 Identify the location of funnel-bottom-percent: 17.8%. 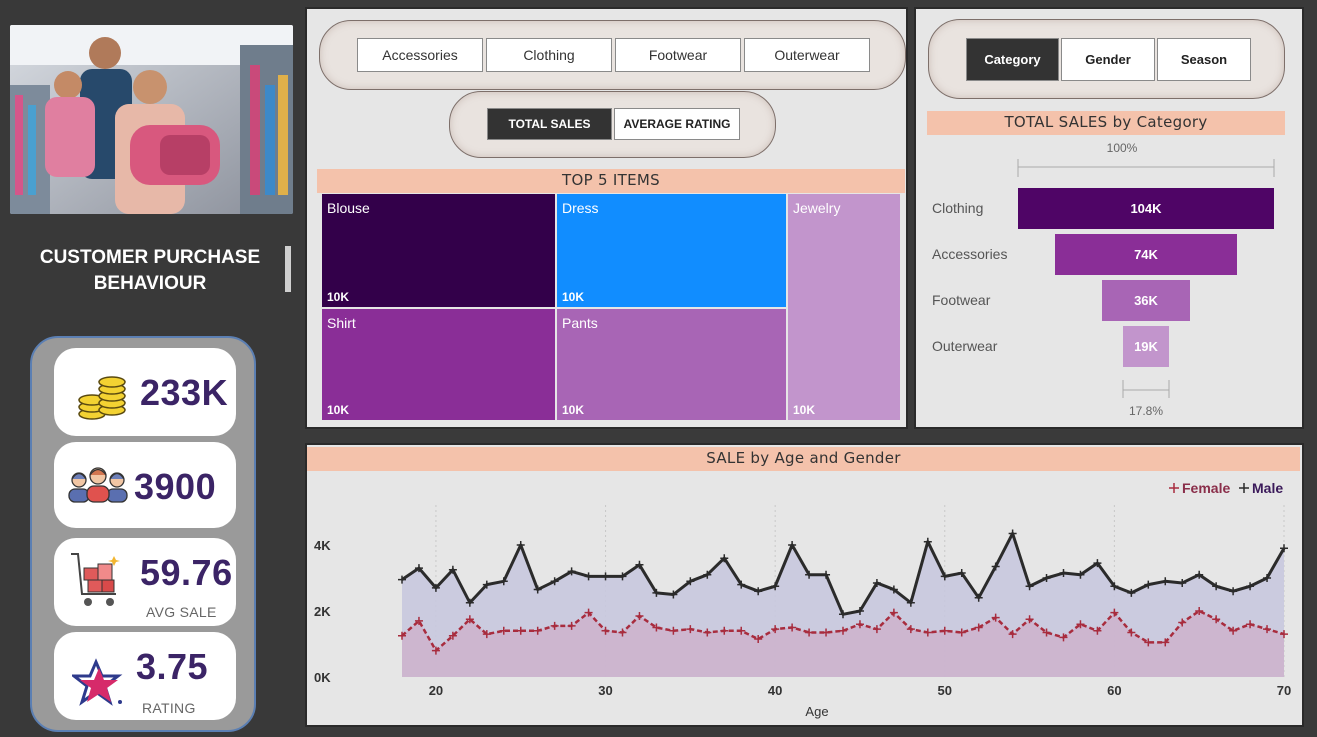
(1146, 411).